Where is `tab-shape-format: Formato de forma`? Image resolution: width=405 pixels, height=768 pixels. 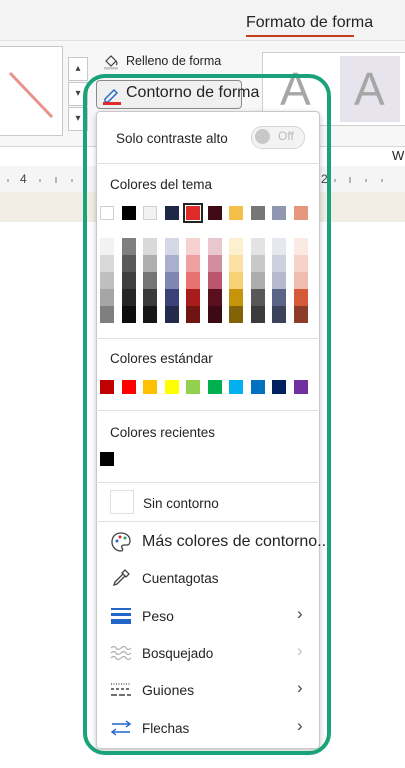 tab-shape-format: Formato de forma is located at coordinates (309, 23).